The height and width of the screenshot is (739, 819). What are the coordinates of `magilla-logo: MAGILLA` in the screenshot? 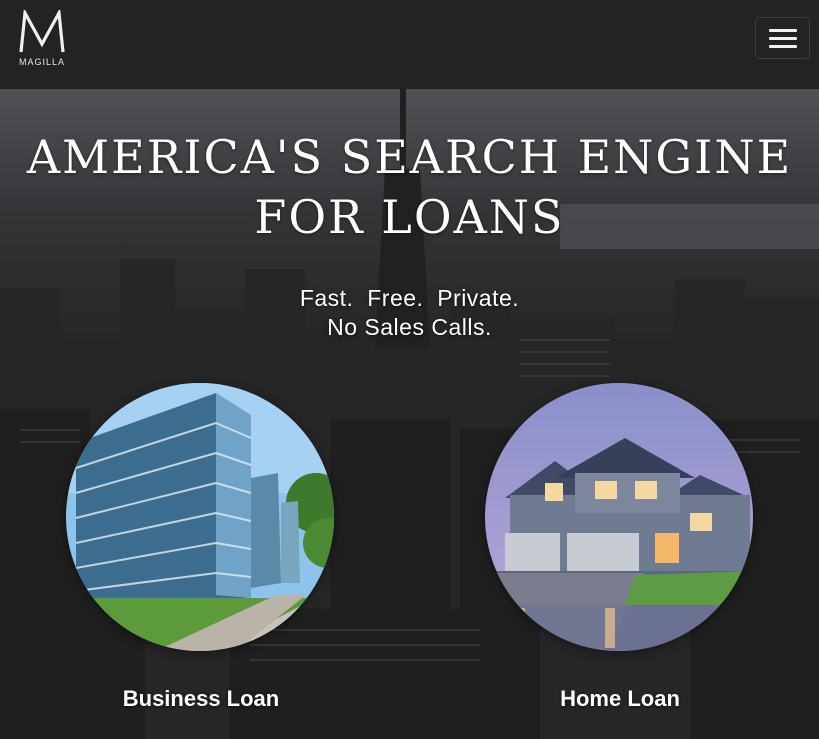 It's located at (42, 39).